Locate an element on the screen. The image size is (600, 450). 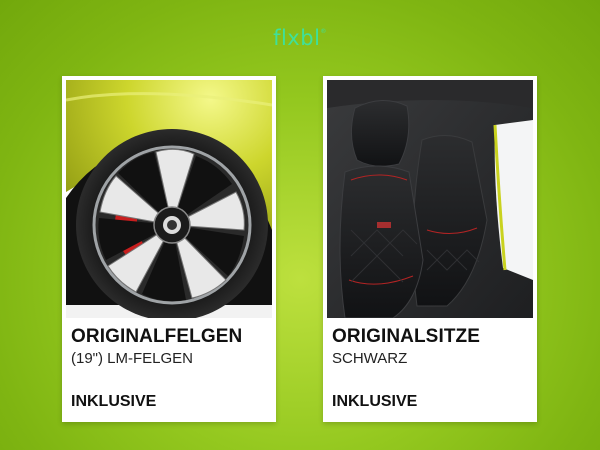
brand-logo-mark: ® is located at coordinates (323, 31).